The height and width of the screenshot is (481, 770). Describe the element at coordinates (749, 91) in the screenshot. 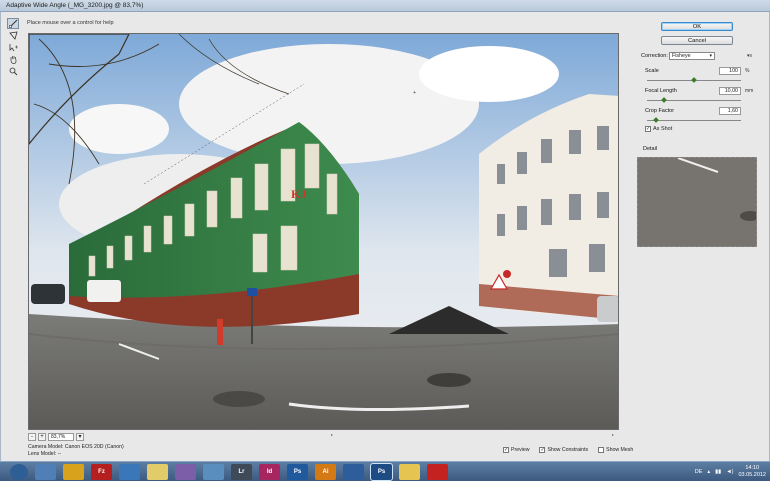

I see `focal-length-unit: mm` at that location.